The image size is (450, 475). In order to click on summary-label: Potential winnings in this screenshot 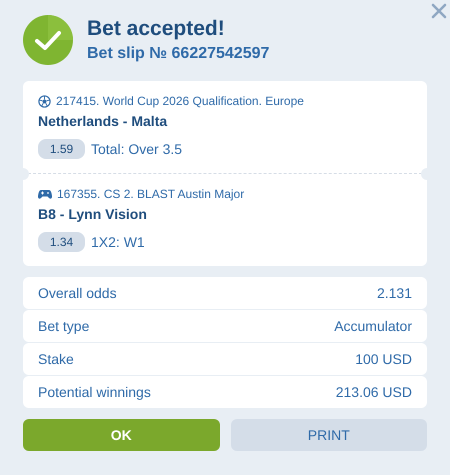, I will do `click(94, 392)`.